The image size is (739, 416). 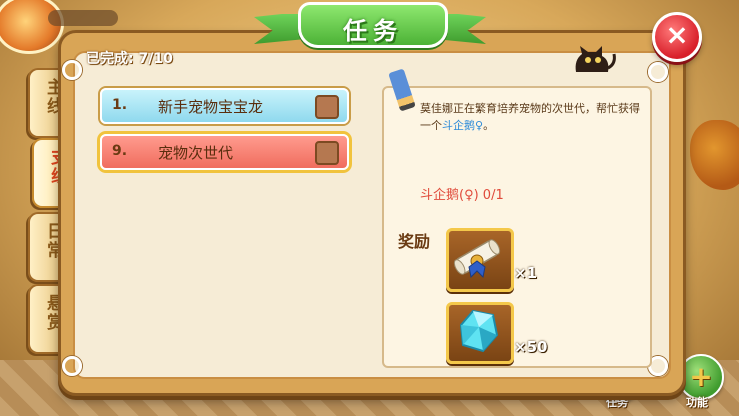 I want to click on quest-name: 新手宠物宝宝龙, so click(x=211, y=107).